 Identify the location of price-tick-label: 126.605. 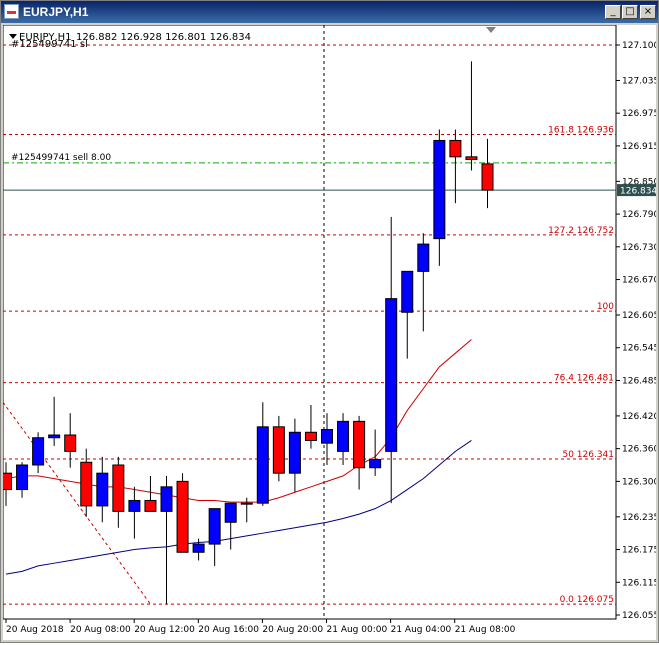
(639, 316).